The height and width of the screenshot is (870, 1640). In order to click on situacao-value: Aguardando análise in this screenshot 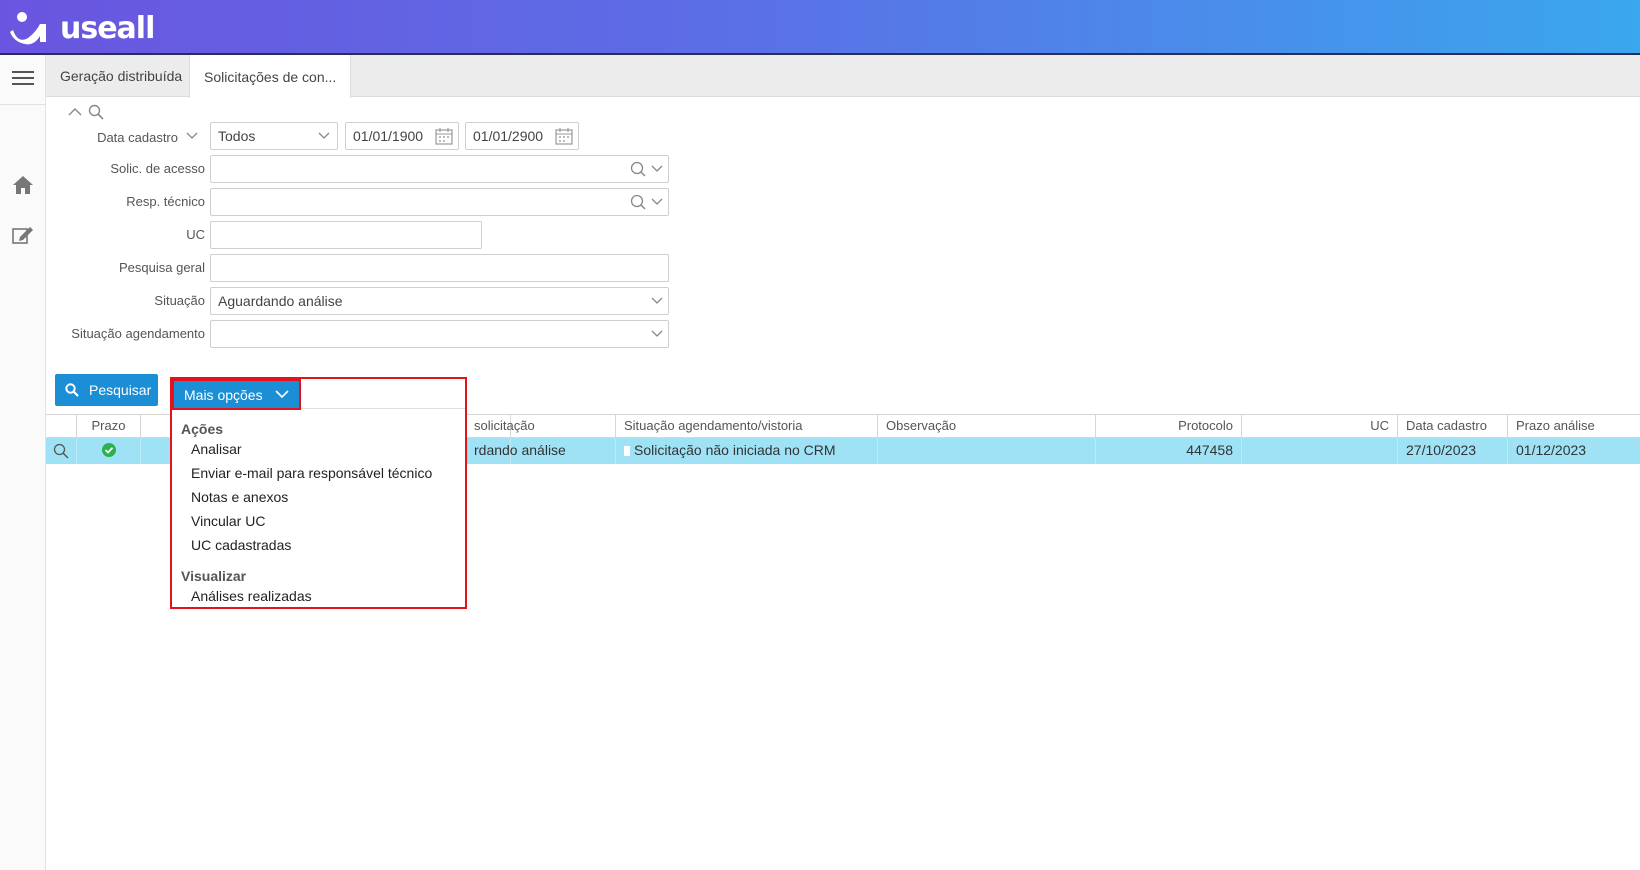, I will do `click(280, 301)`.